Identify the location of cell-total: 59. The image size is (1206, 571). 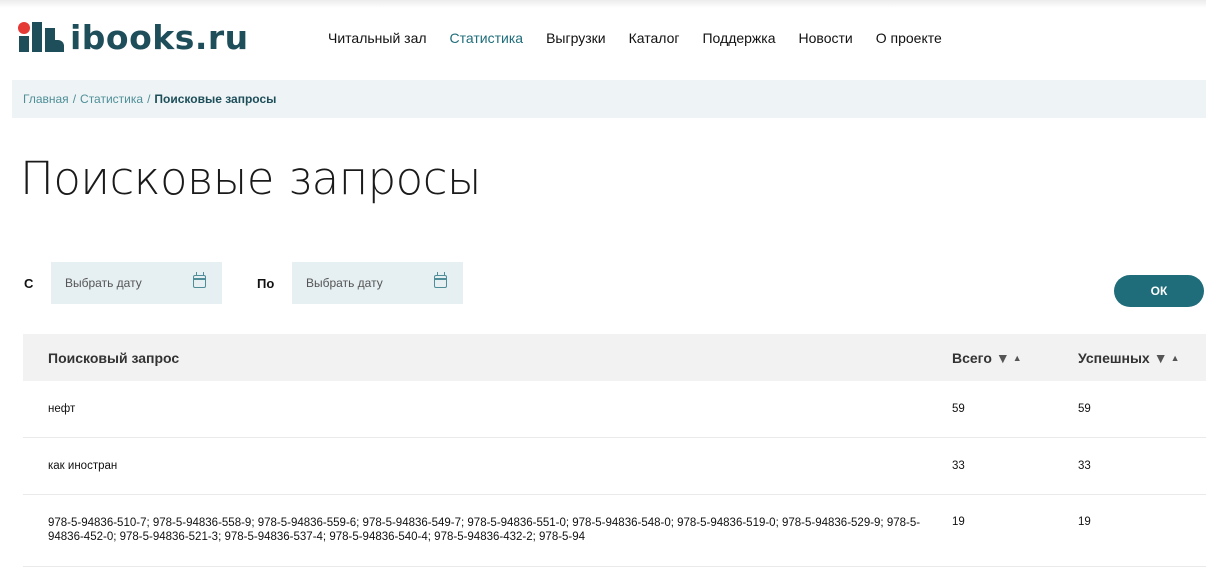
(958, 409).